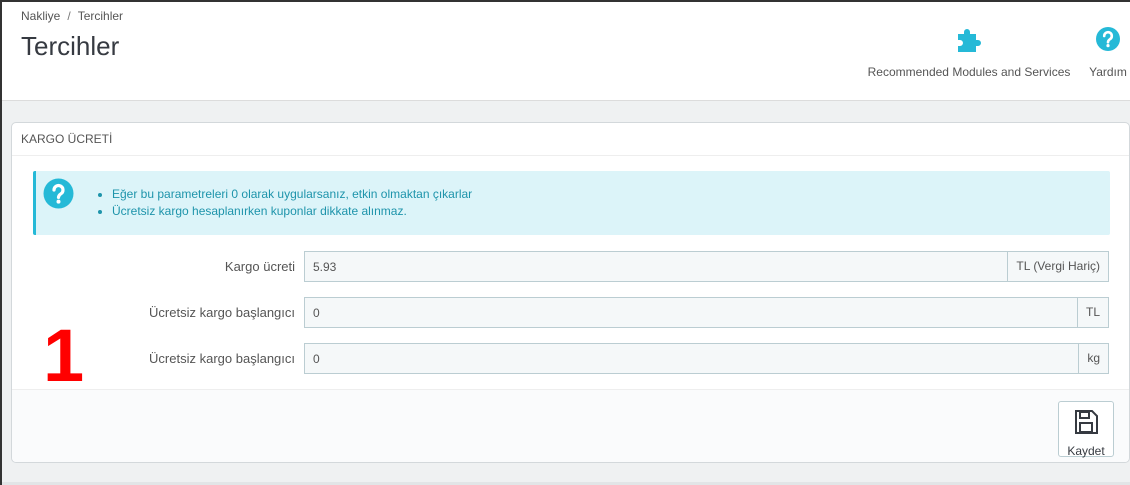 The width and height of the screenshot is (1130, 485). Describe the element at coordinates (570, 425) in the screenshot. I see `panel-footer: Kaydet` at that location.